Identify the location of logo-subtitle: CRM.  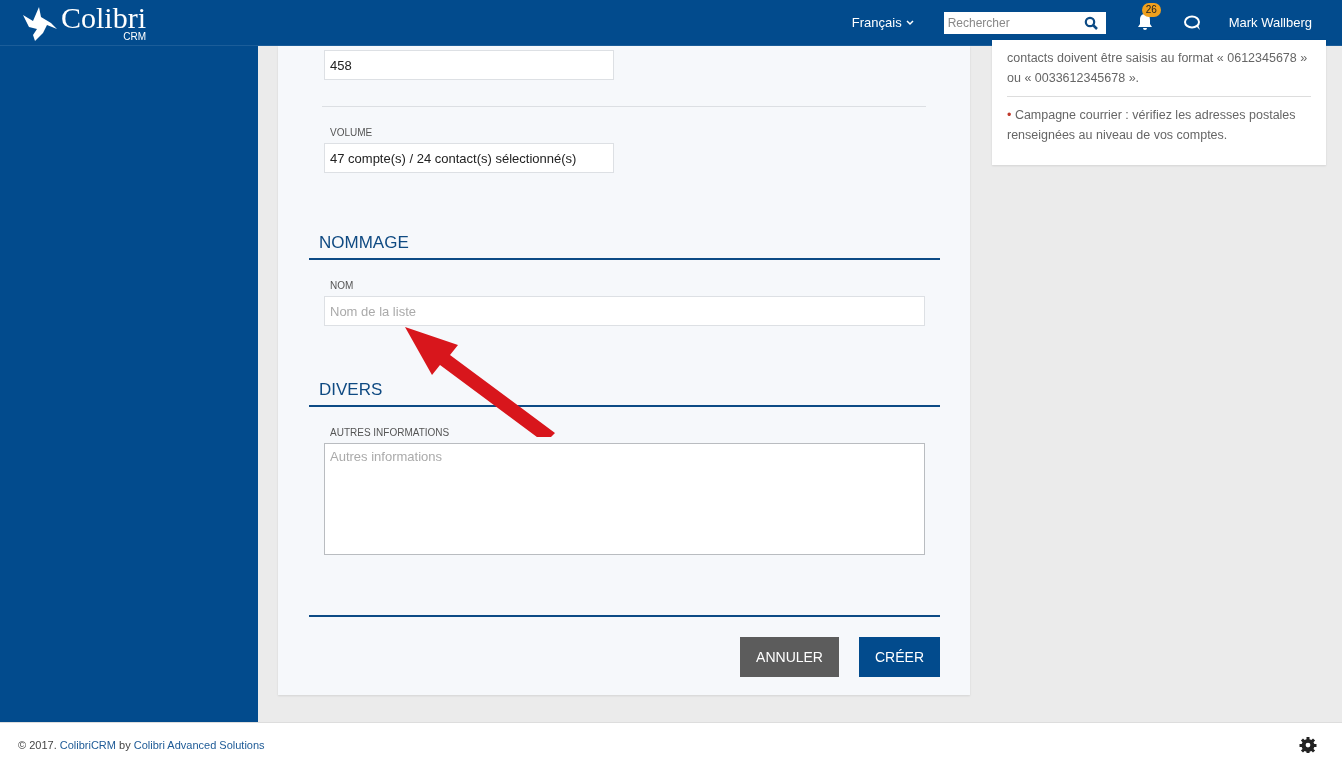
(134, 36).